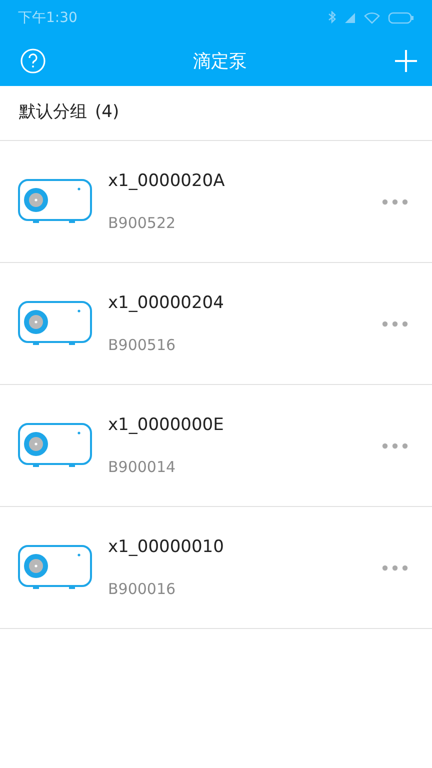 The height and width of the screenshot is (768, 432). I want to click on plus-icon, so click(406, 61).